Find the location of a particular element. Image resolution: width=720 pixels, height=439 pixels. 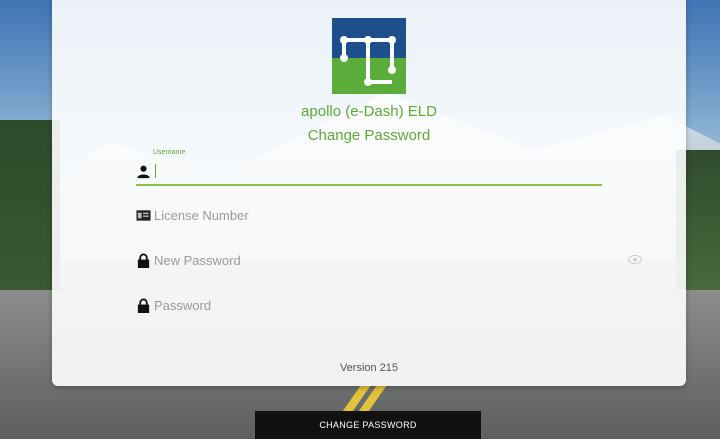

page-subtitle: Change Password is located at coordinates (369, 135).